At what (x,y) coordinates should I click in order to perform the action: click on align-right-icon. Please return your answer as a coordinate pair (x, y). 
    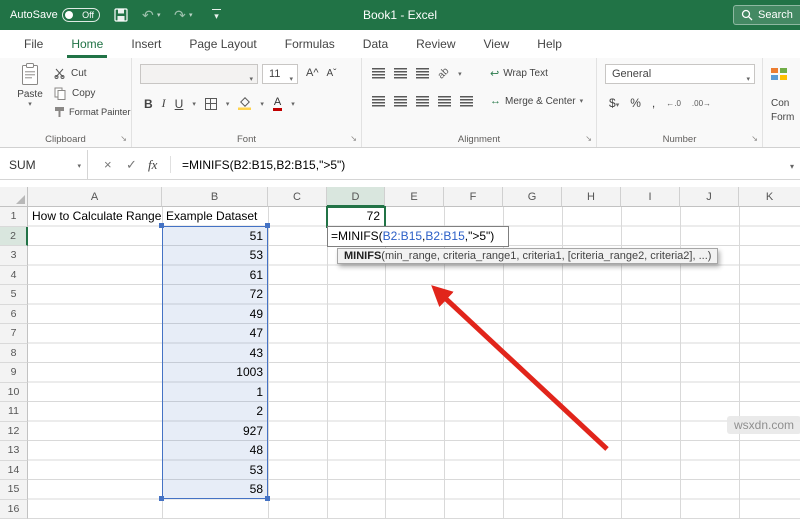
    Looking at the image, I should click on (422, 101).